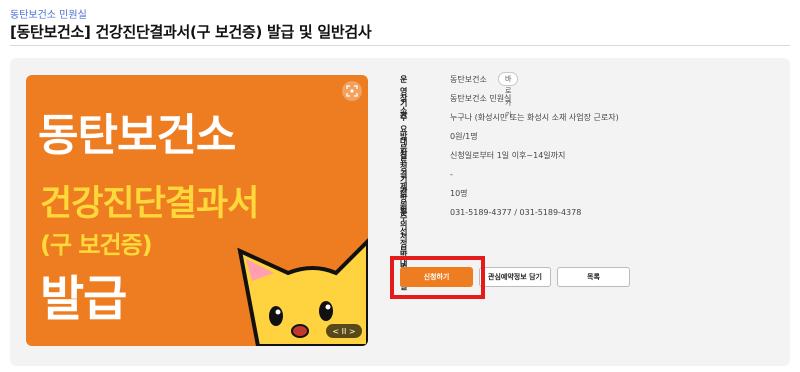 This screenshot has height=372, width=800. What do you see at coordinates (437, 277) in the screenshot?
I see `highlight-box` at bounding box center [437, 277].